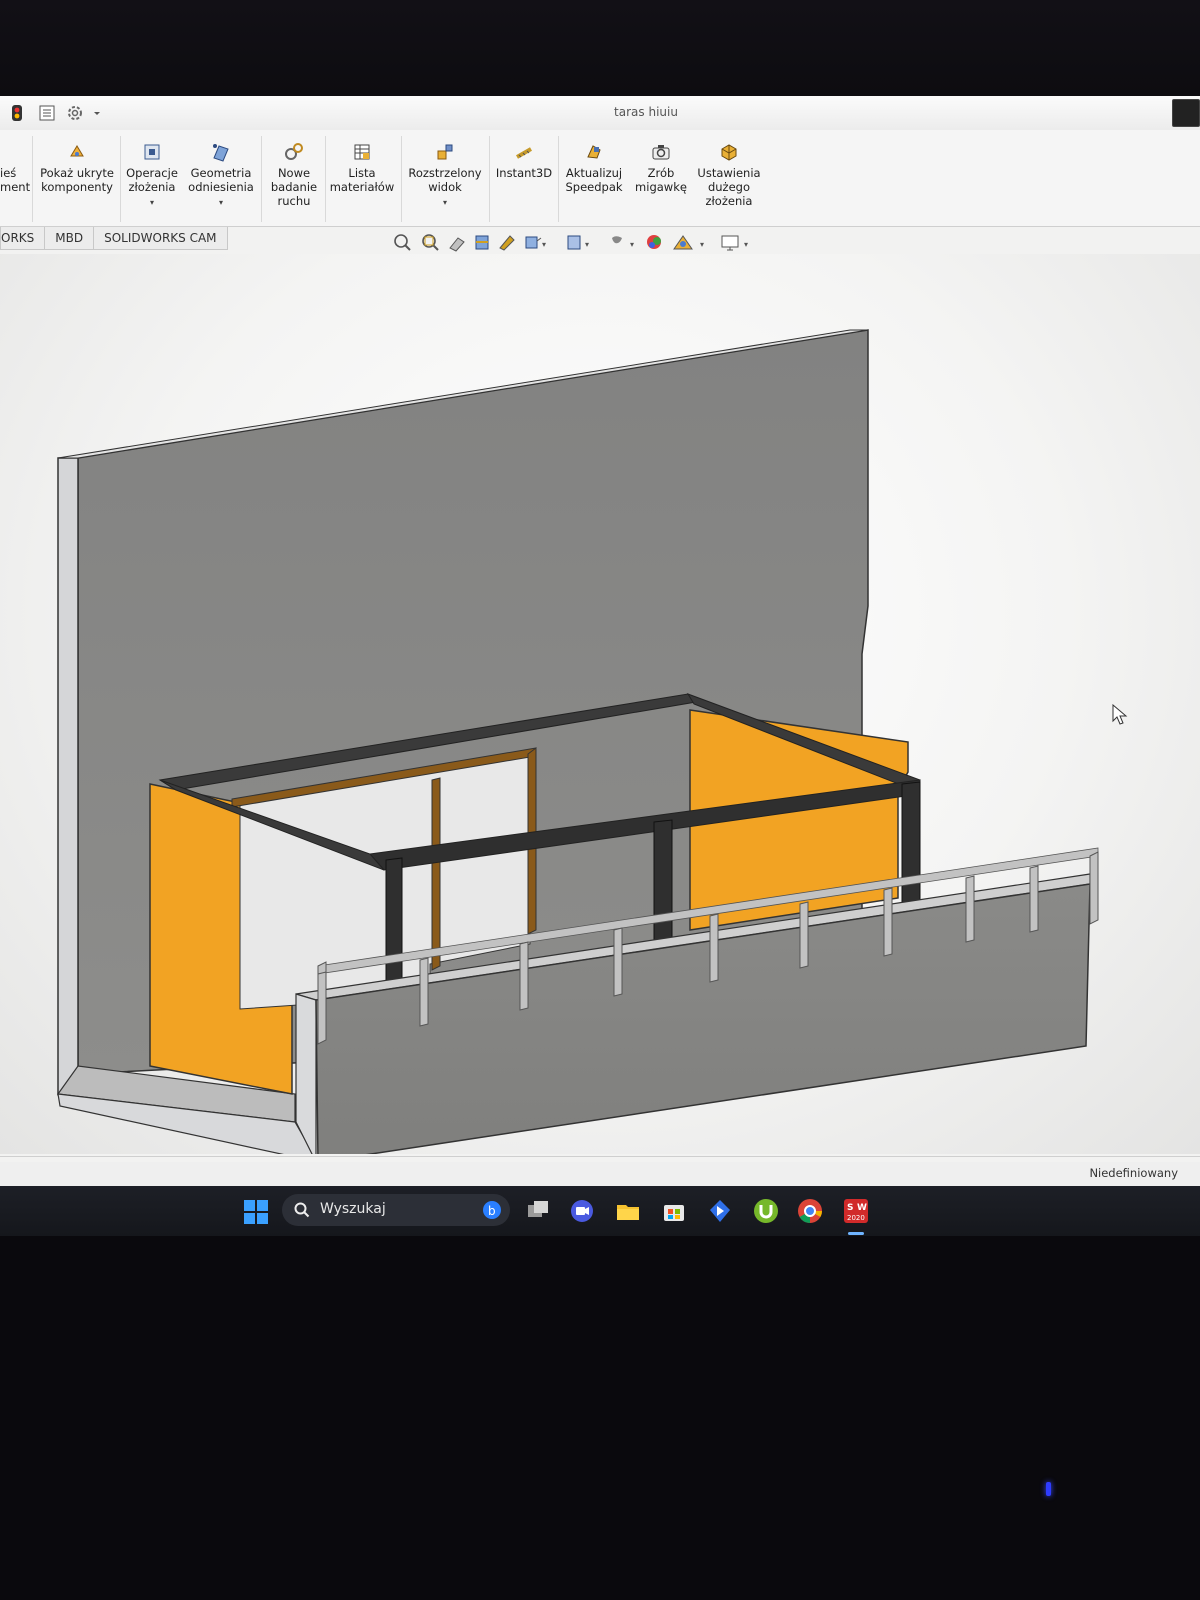  I want to click on dynamic-annotation-icon, so click(507, 243).